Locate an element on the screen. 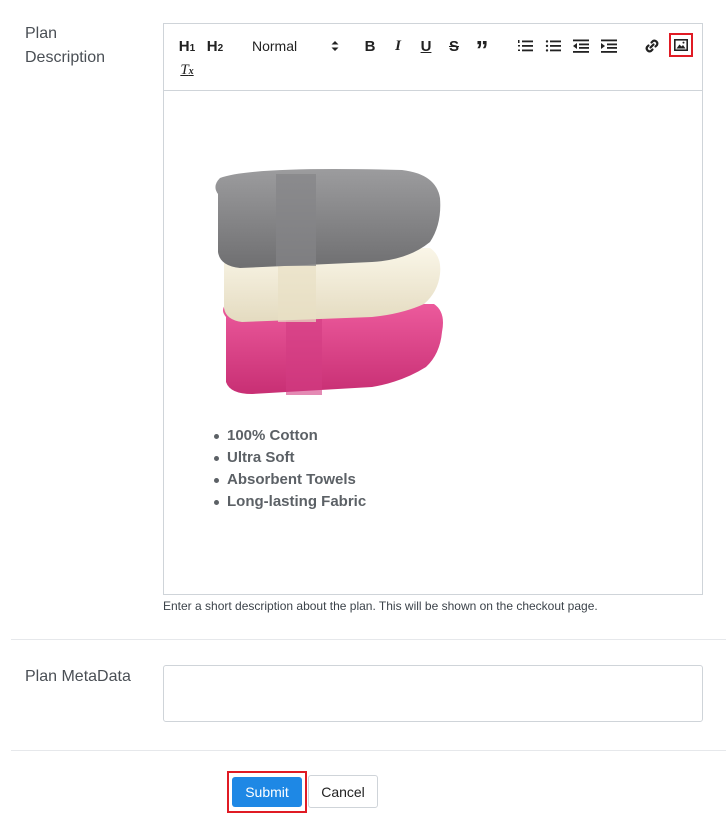 Image resolution: width=726 pixels, height=833 pixels. outdent-icon is located at coordinates (581, 46).